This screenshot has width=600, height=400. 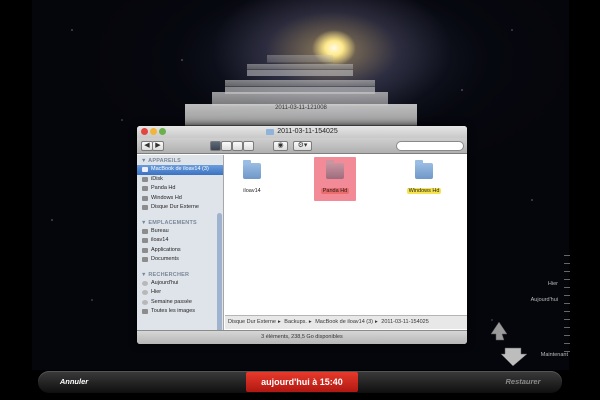 I want to click on applications-icon, so click(x=145, y=250).